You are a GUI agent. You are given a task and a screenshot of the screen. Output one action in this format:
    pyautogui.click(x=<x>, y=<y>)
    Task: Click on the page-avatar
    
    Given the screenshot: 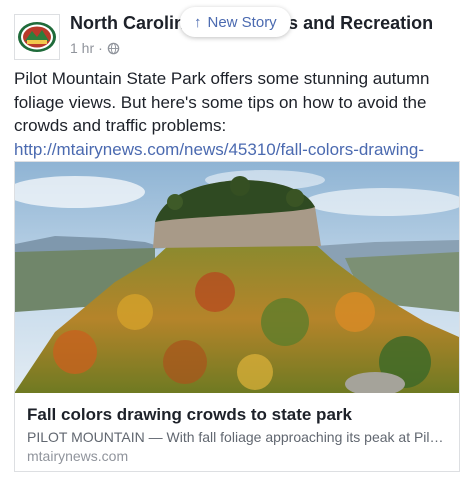 What is the action you would take?
    pyautogui.click(x=37, y=37)
    